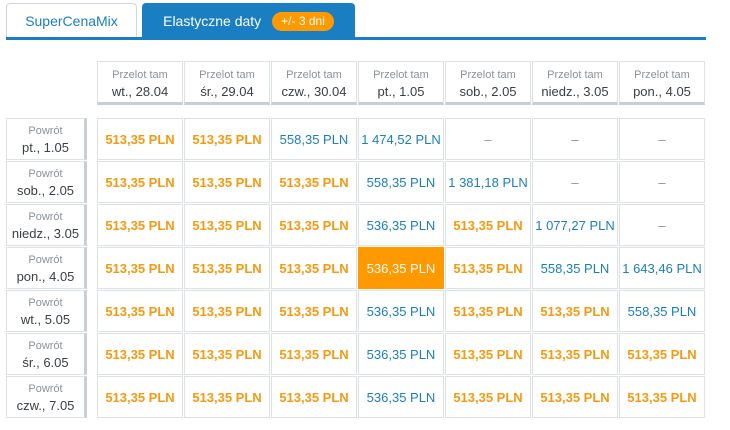 This screenshot has height=430, width=730. What do you see at coordinates (46, 182) in the screenshot?
I see `return-date-header: Powrót sob., 2.05` at bounding box center [46, 182].